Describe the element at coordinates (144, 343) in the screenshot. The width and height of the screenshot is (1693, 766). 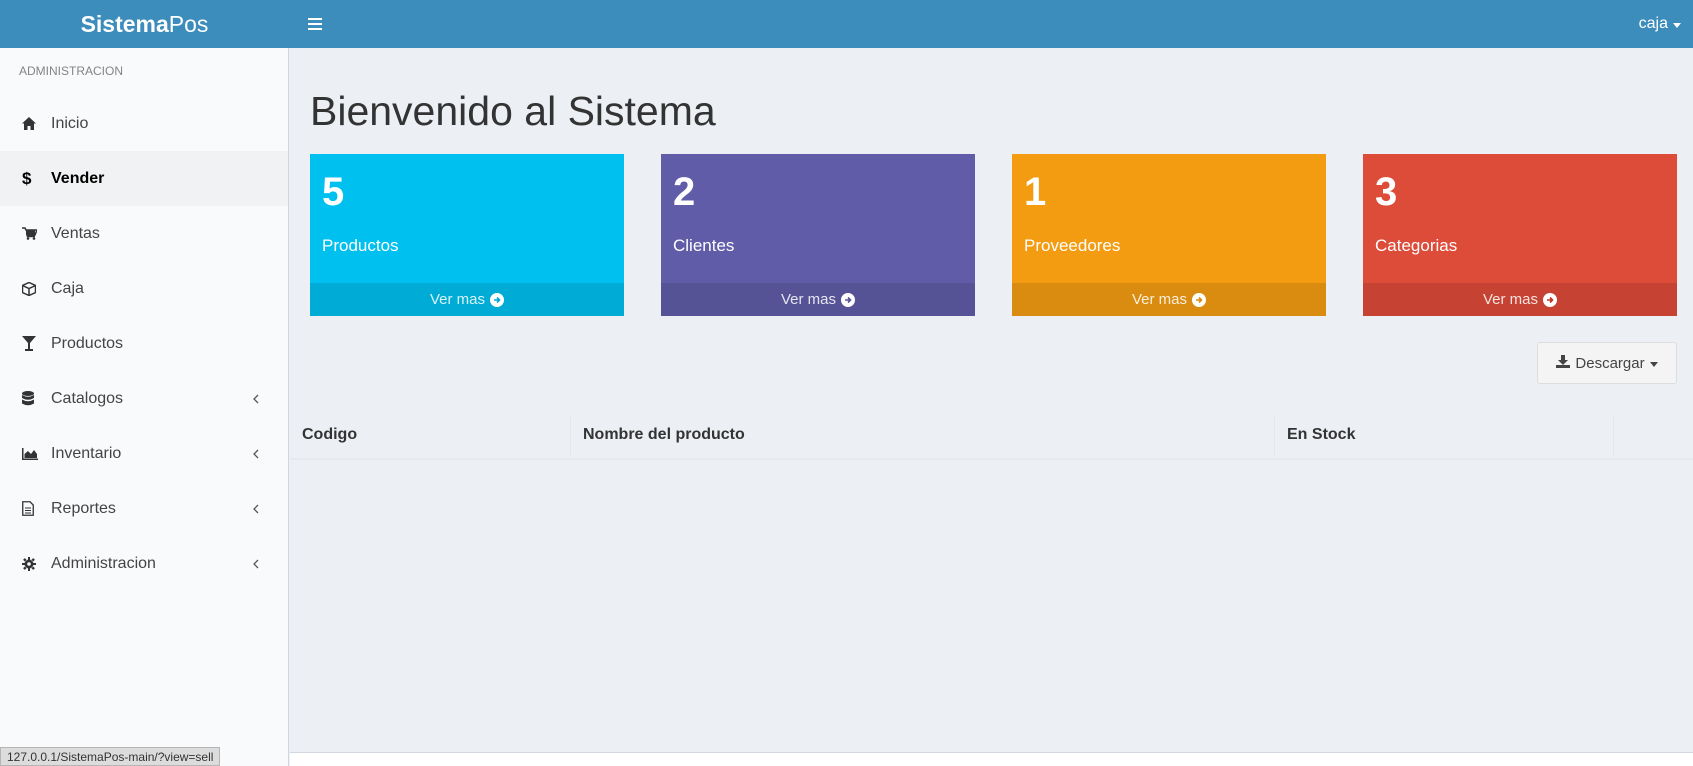
I see `sidebar-item-productos: Productos` at that location.